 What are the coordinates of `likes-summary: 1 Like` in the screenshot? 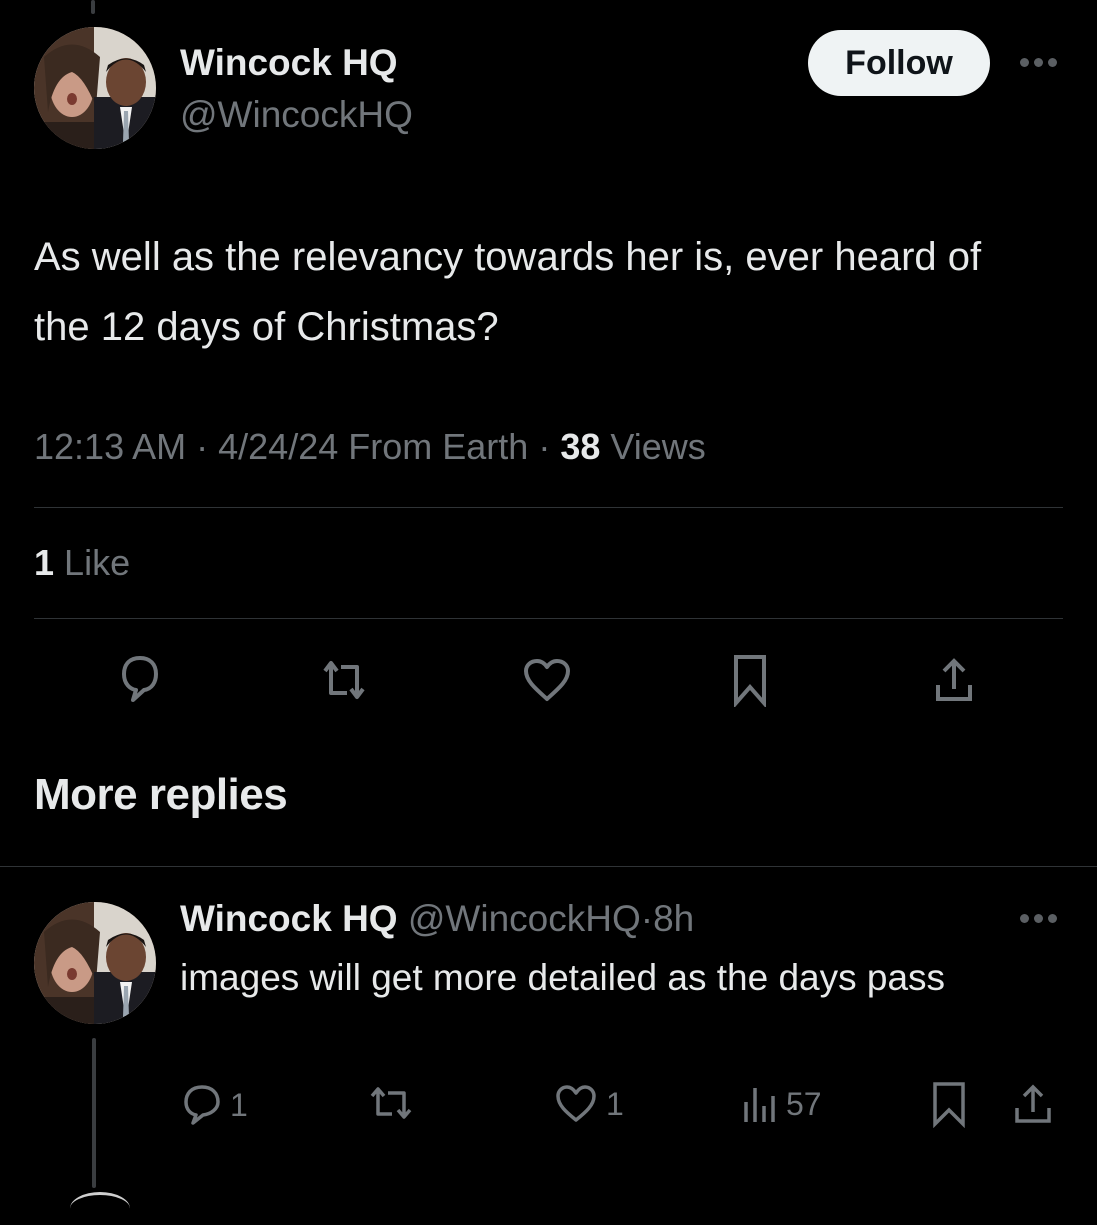 It's located at (82, 563).